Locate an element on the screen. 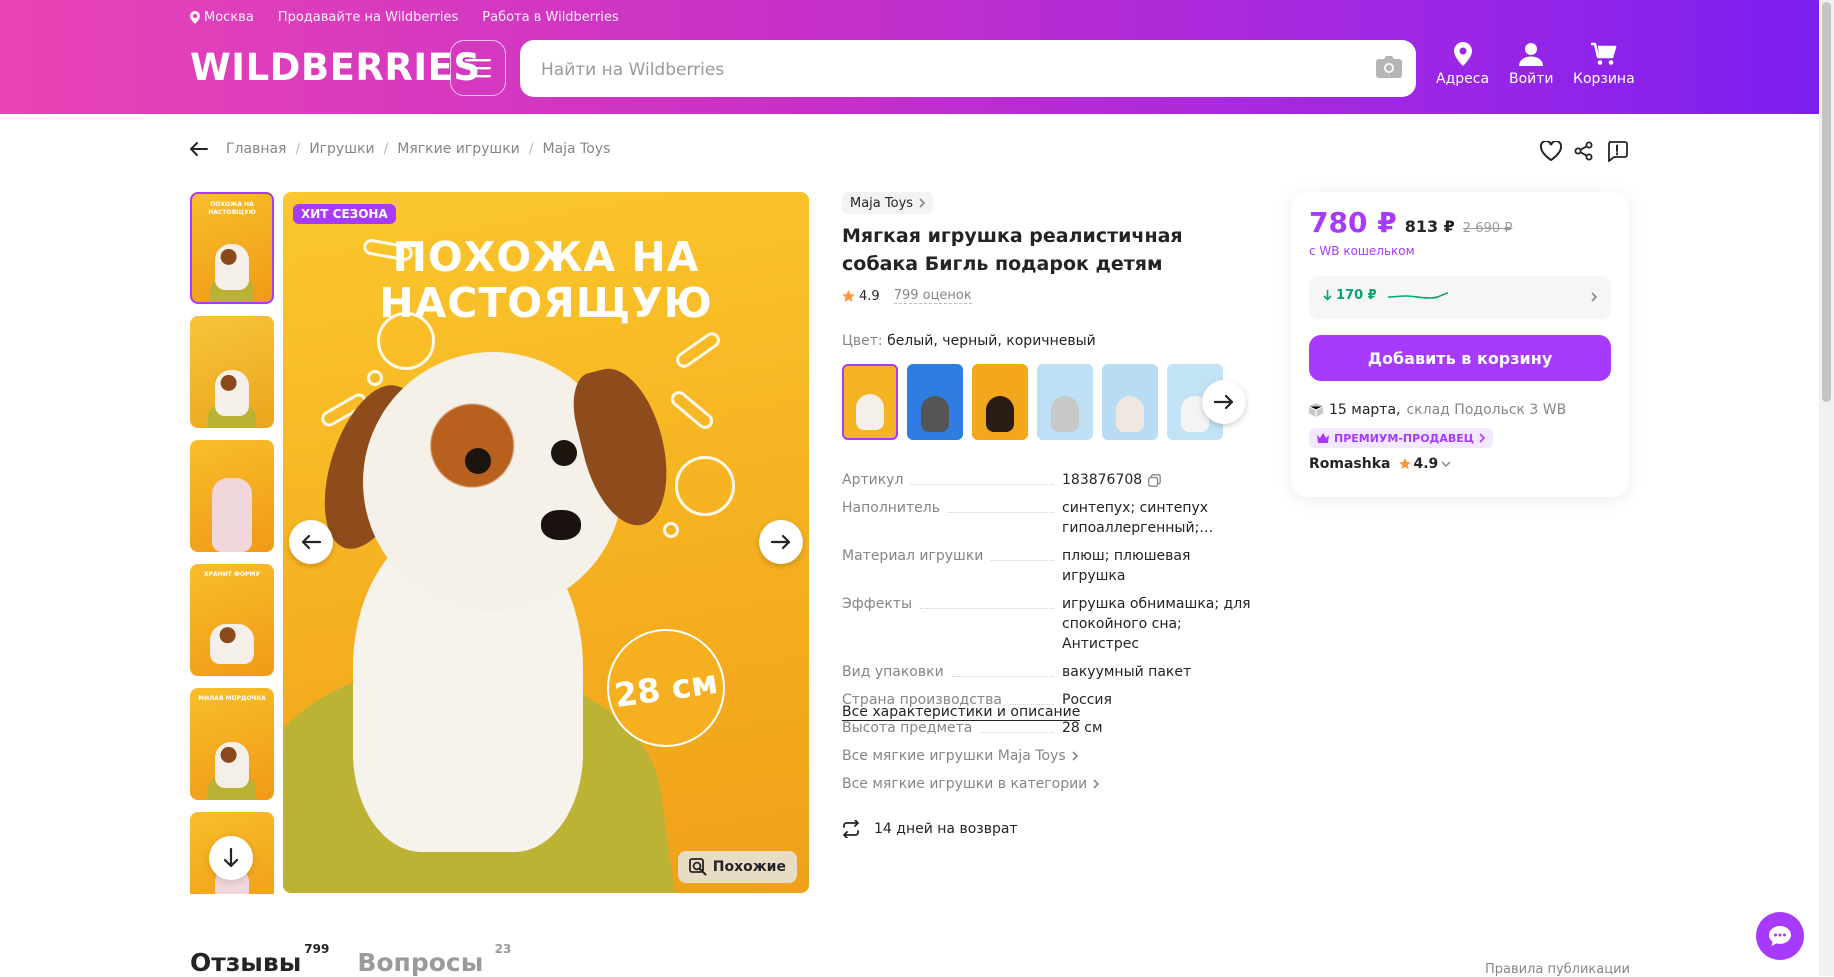 The image size is (1834, 977). spec-row: Артикул 183876708 is located at coordinates (1047, 480).